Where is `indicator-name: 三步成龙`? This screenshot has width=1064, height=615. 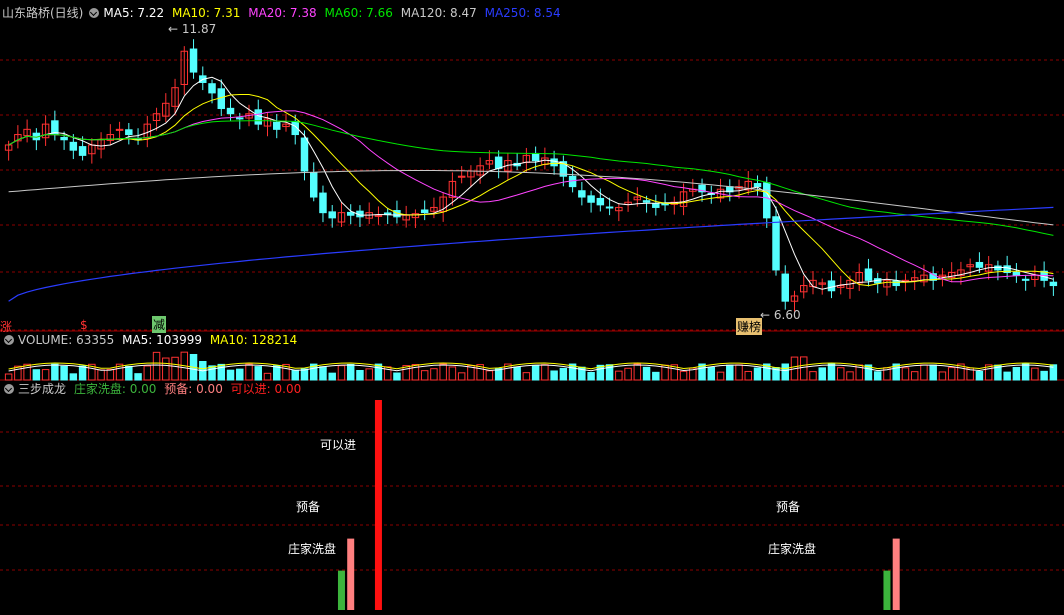
indicator-name: 三步成龙 is located at coordinates (42, 389).